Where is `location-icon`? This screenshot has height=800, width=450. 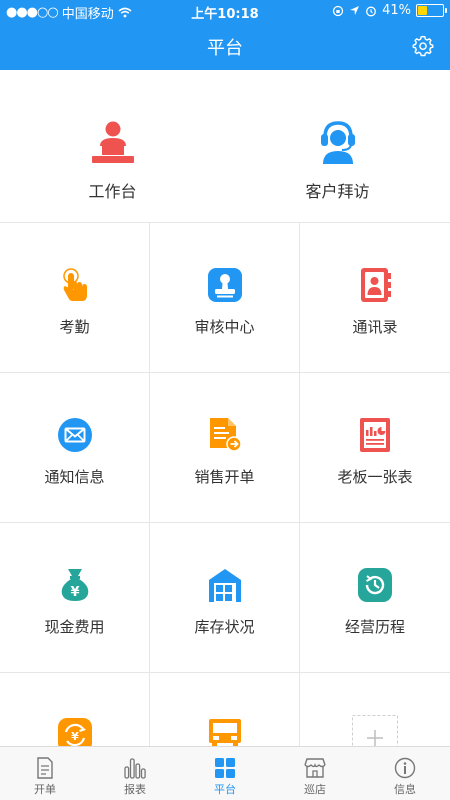 location-icon is located at coordinates (355, 10).